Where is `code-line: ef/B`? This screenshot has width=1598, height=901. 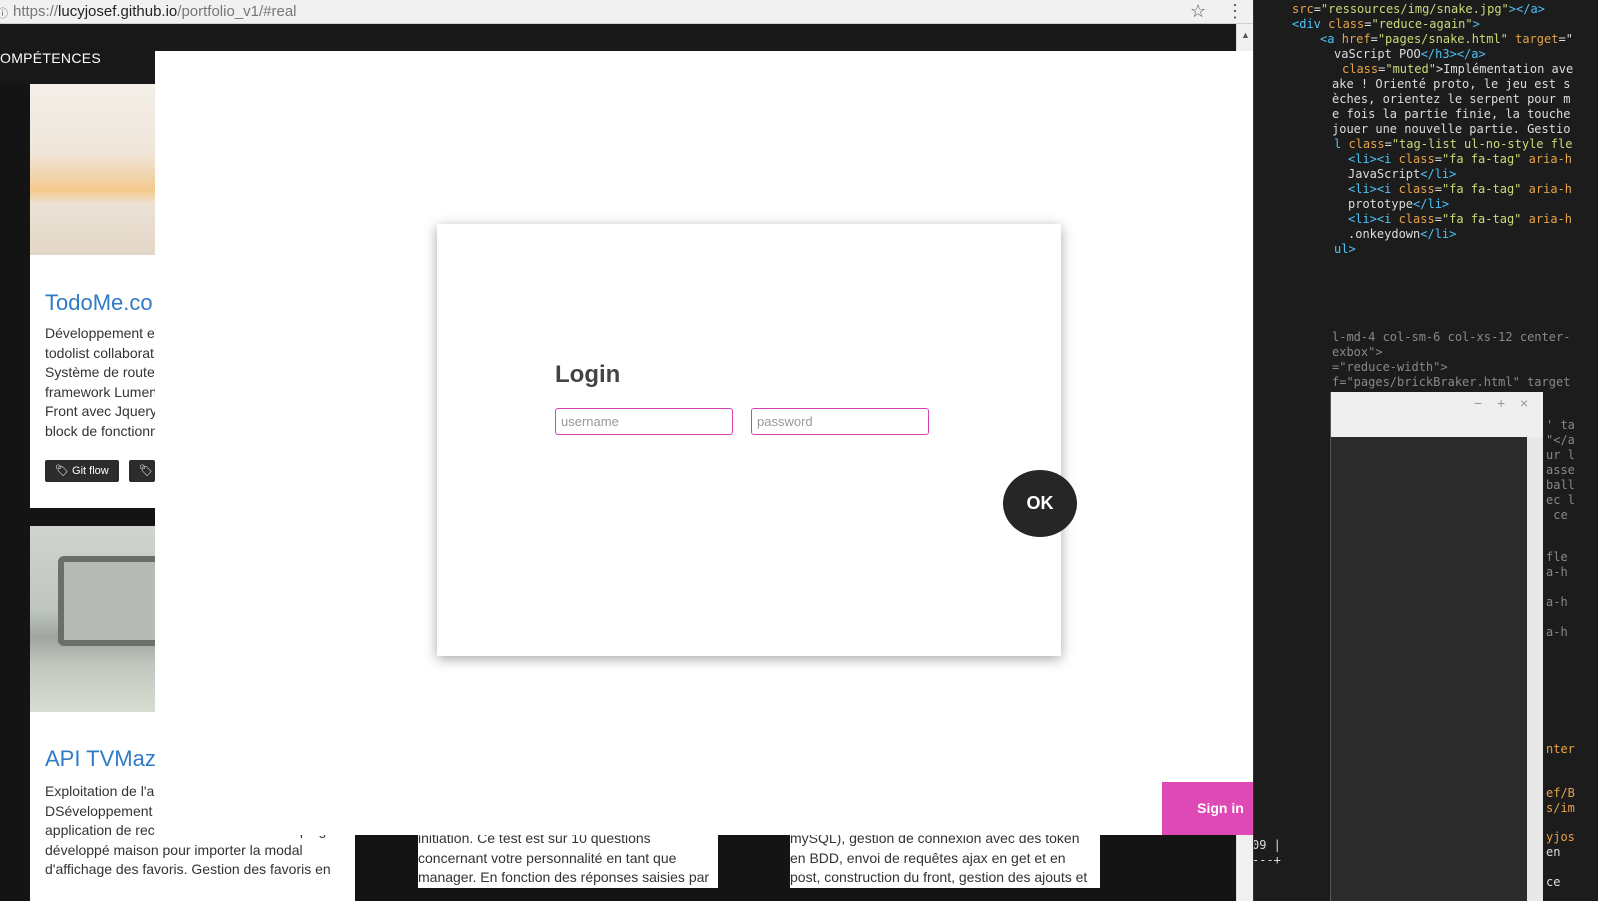
code-line: ef/B is located at coordinates (1560, 793).